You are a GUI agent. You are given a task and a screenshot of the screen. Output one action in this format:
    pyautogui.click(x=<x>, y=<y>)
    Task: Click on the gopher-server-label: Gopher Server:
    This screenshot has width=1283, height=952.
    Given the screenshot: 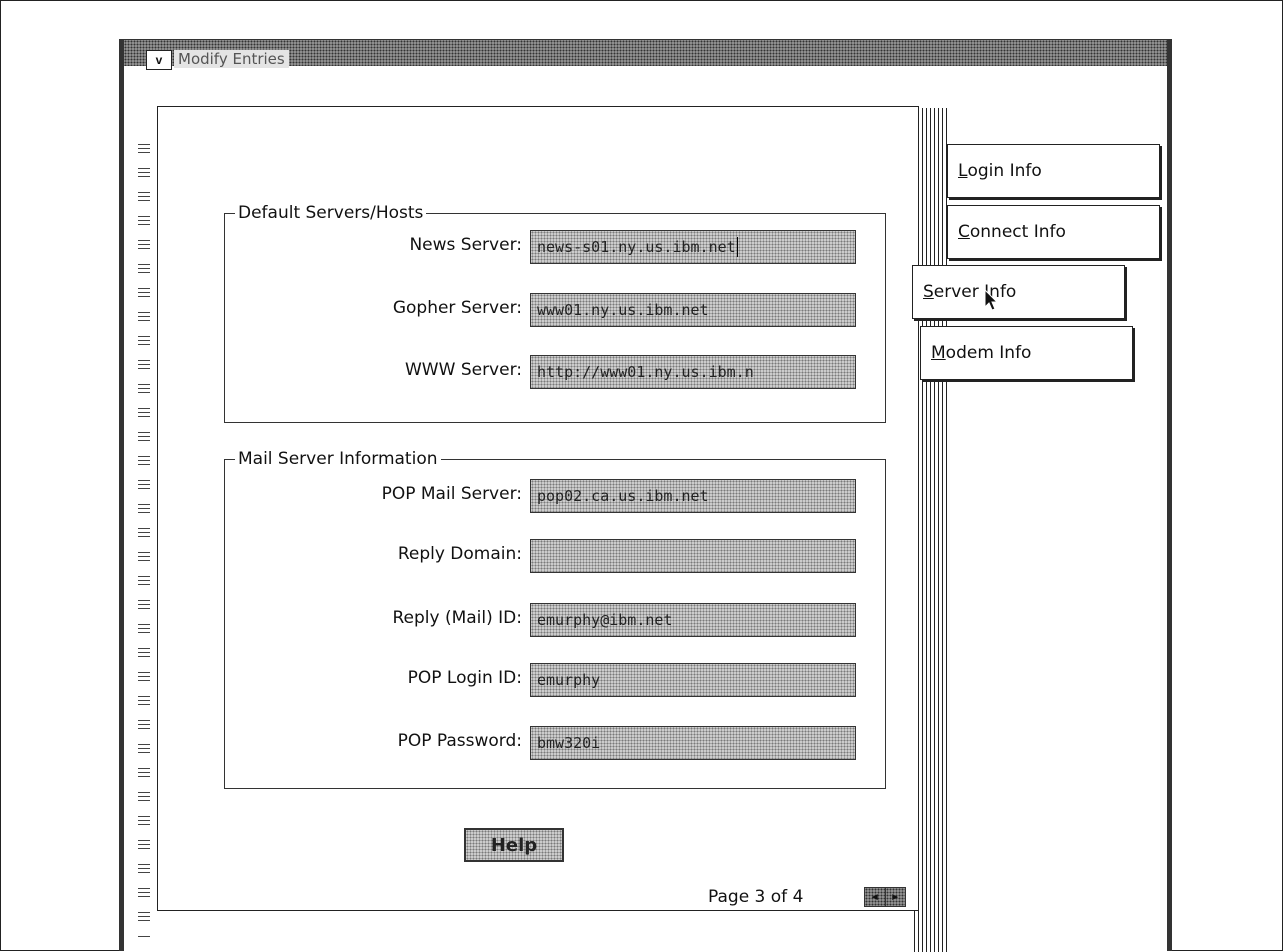 What is the action you would take?
    pyautogui.click(x=457, y=308)
    